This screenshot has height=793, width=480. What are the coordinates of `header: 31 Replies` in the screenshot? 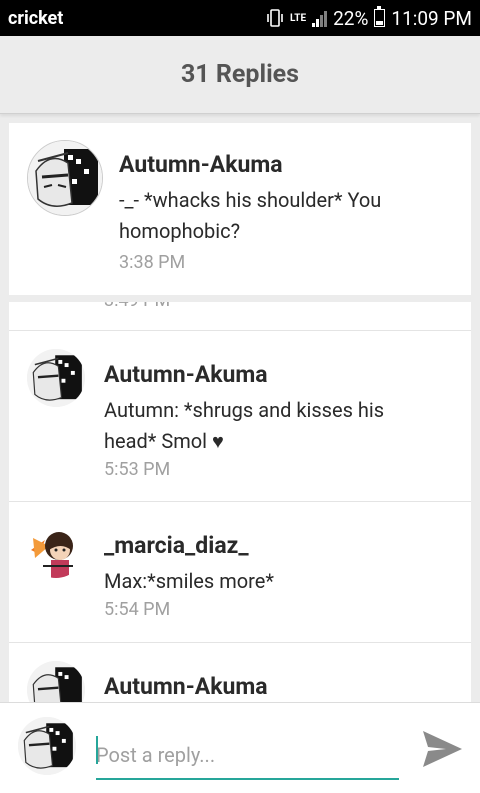 It's located at (240, 75).